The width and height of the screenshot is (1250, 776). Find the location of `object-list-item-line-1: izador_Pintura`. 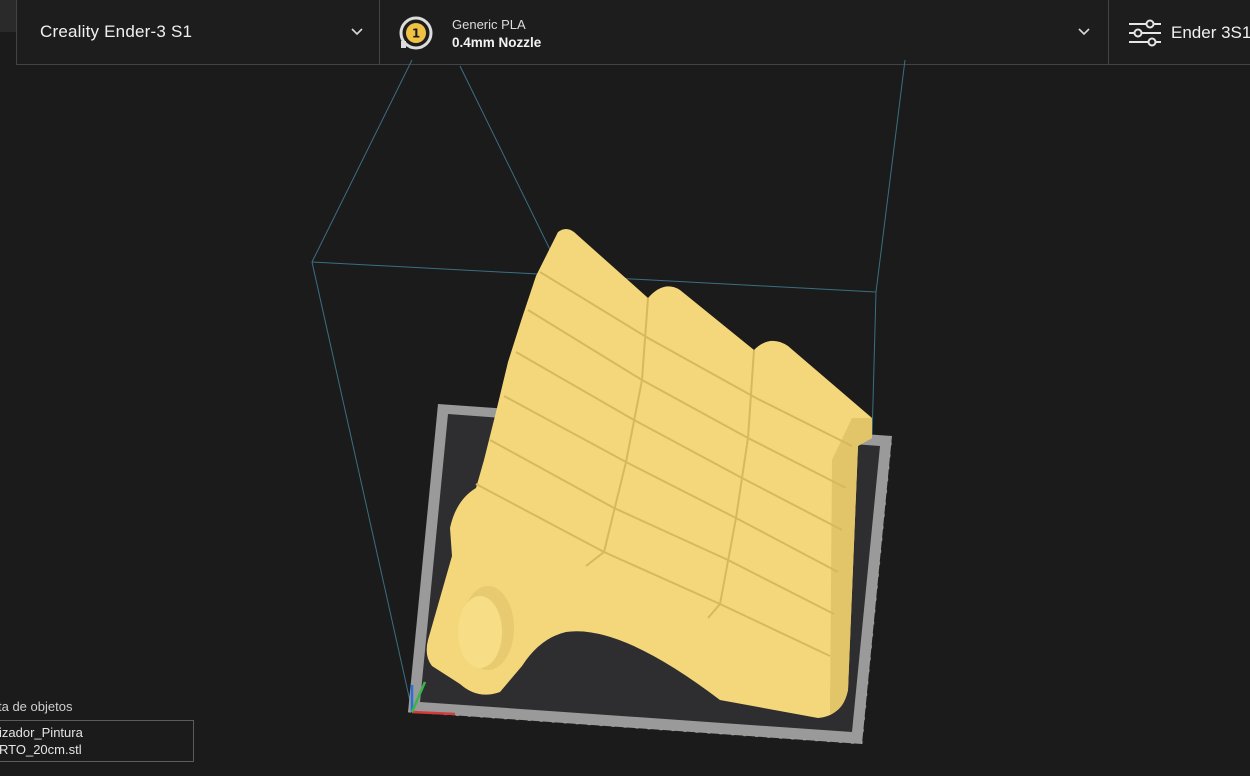

object-list-item-line-1: izador_Pintura is located at coordinates (96, 732).